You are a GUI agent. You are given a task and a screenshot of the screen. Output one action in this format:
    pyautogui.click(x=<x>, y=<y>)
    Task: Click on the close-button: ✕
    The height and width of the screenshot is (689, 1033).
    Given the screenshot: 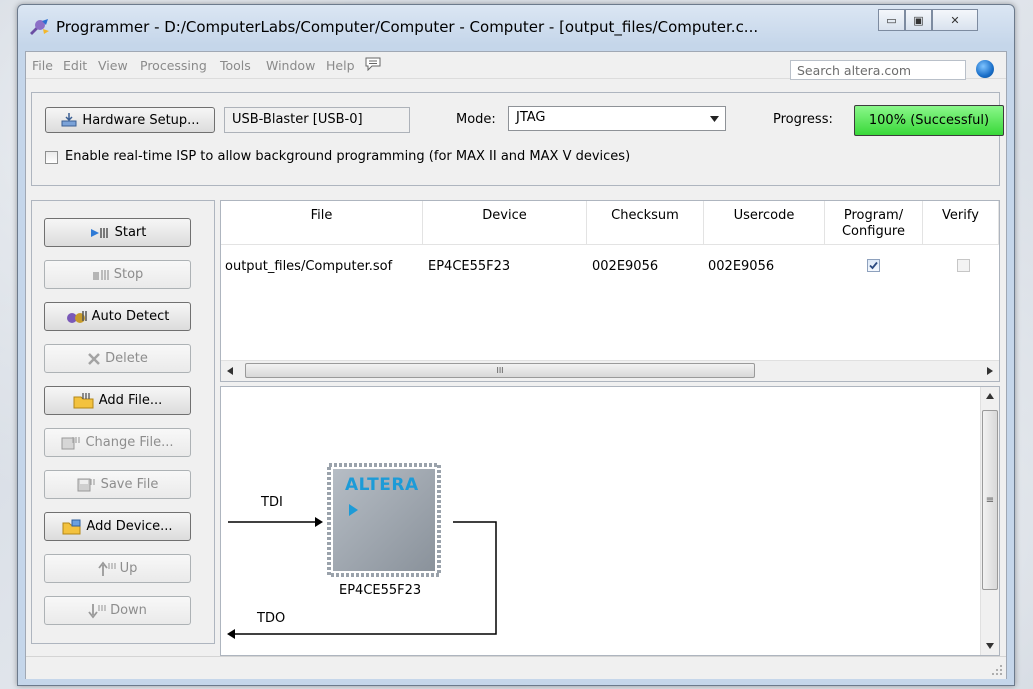 What is the action you would take?
    pyautogui.click(x=955, y=20)
    